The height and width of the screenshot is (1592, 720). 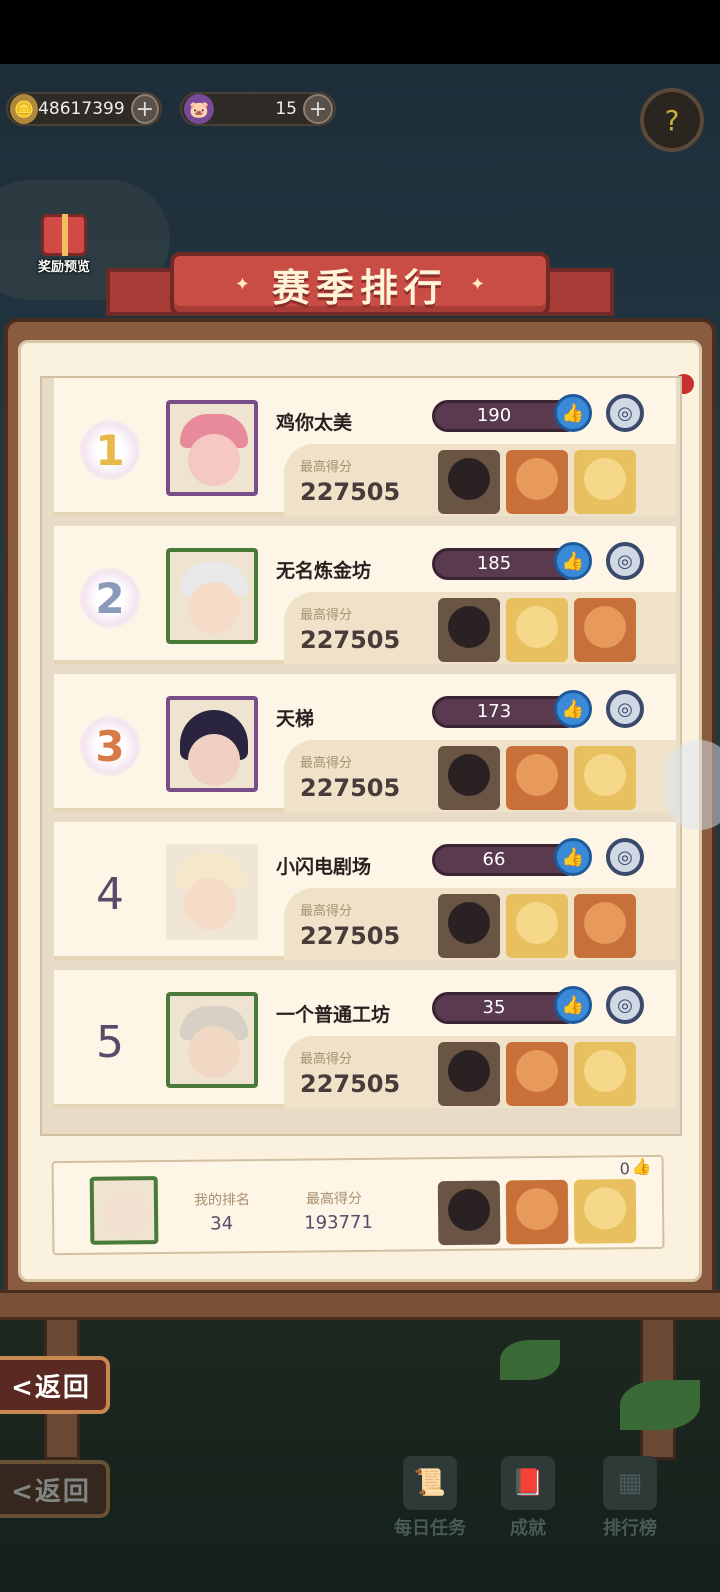 I want to click on leaderboard-row: 5 一个普通工坊 最高得分 227505 35 👍 ◎, so click(x=365, y=1039).